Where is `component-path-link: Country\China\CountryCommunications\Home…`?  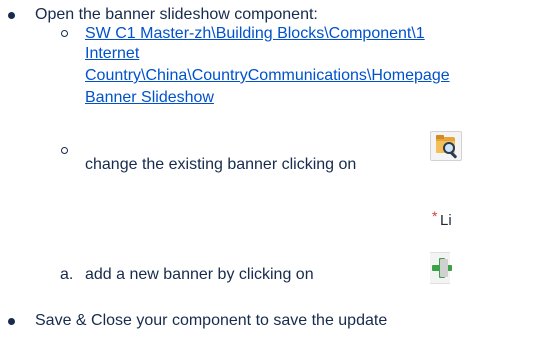
component-path-link: Country\China\CountryCommunications\Home… is located at coordinates (267, 76).